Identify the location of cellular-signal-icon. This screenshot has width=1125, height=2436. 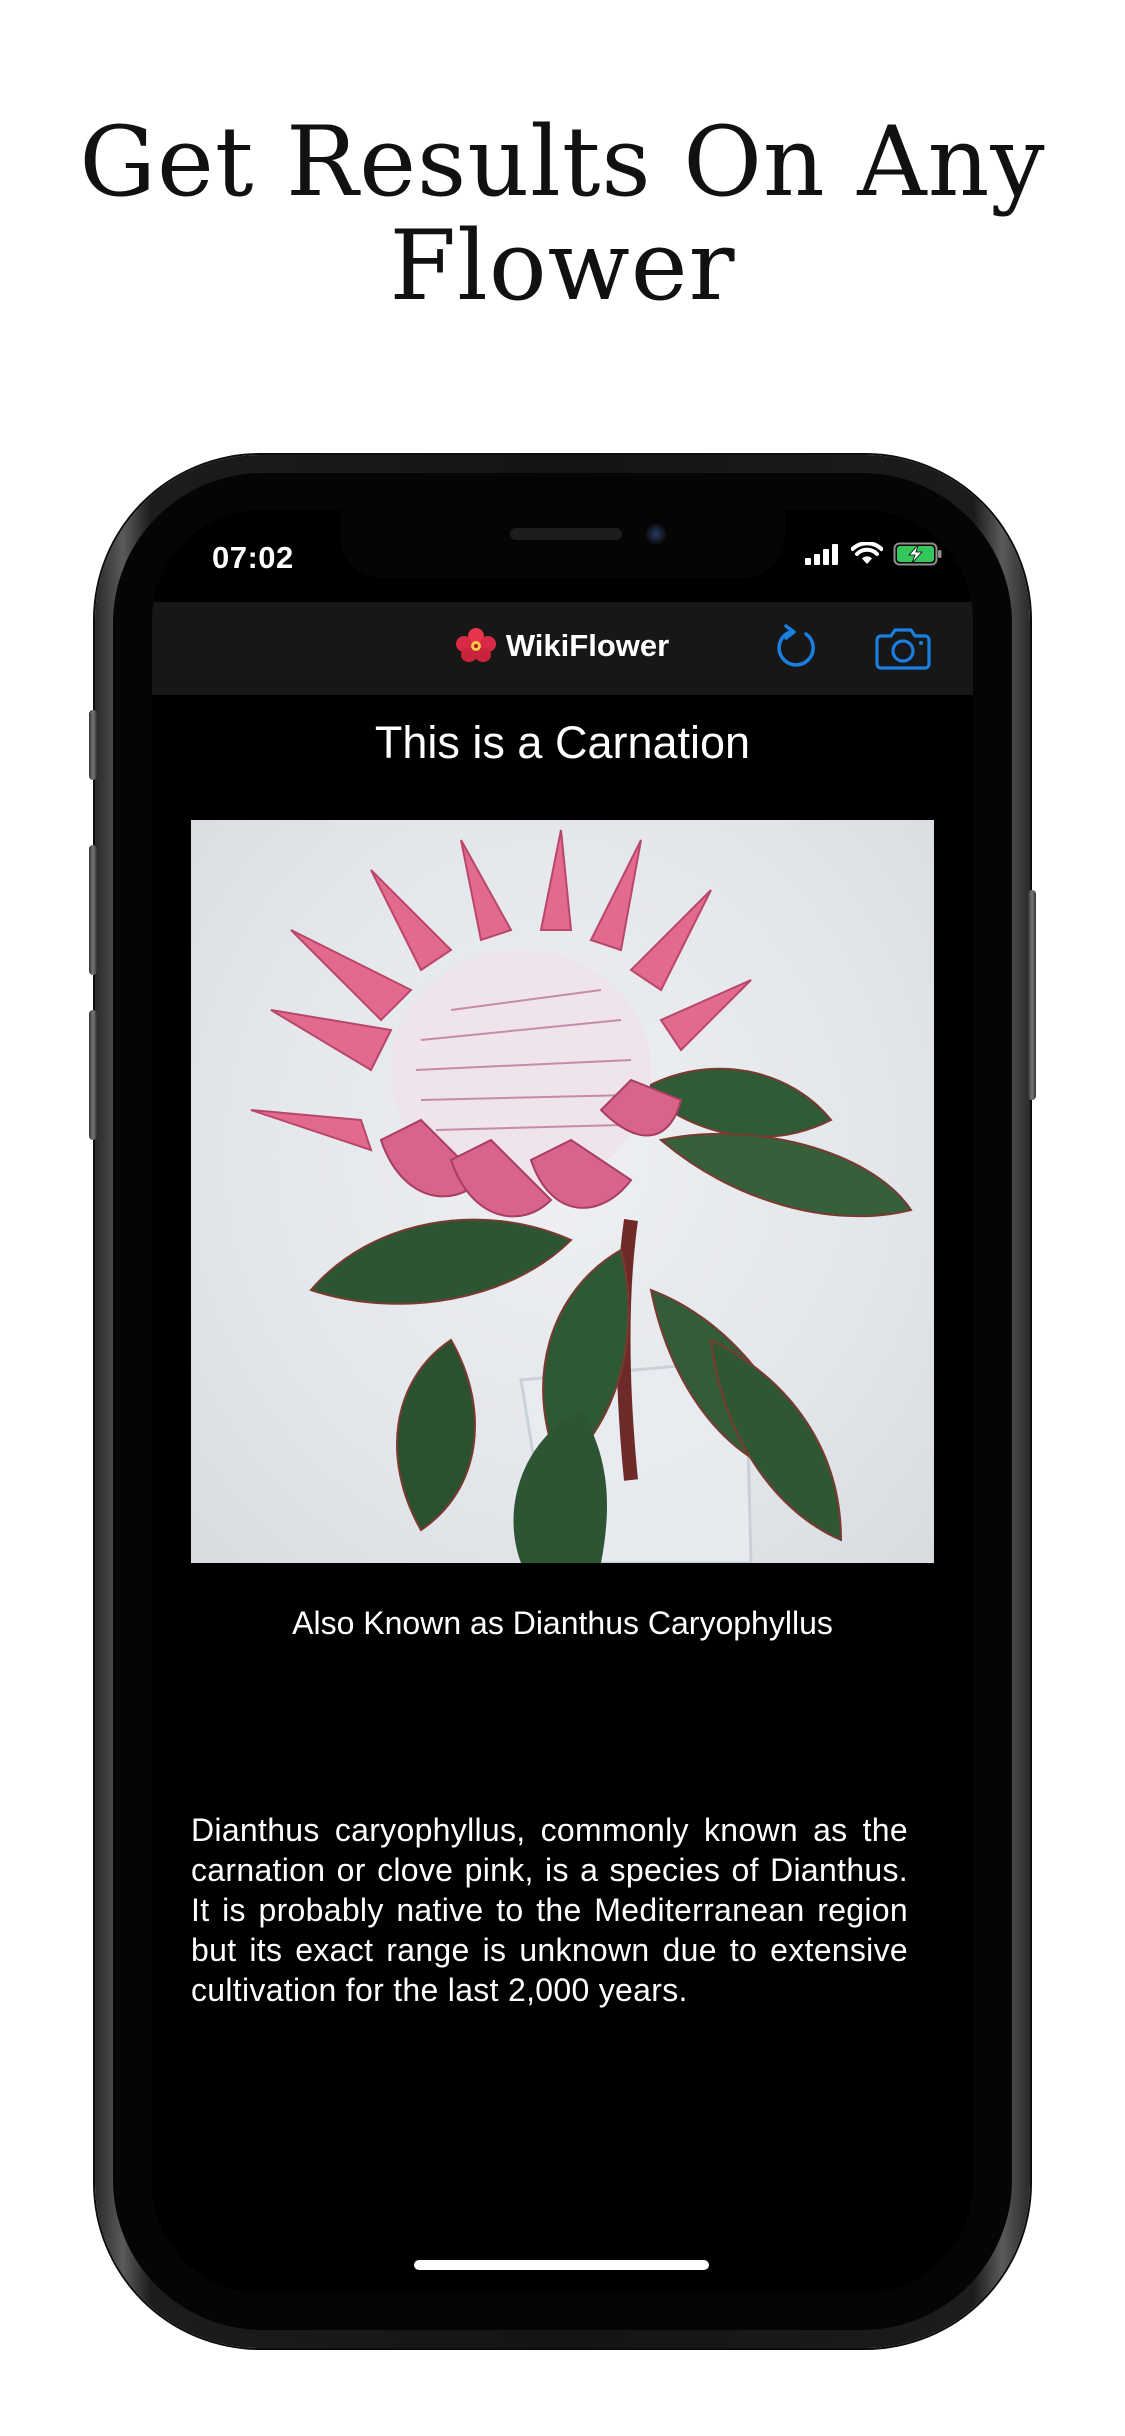
(821, 554).